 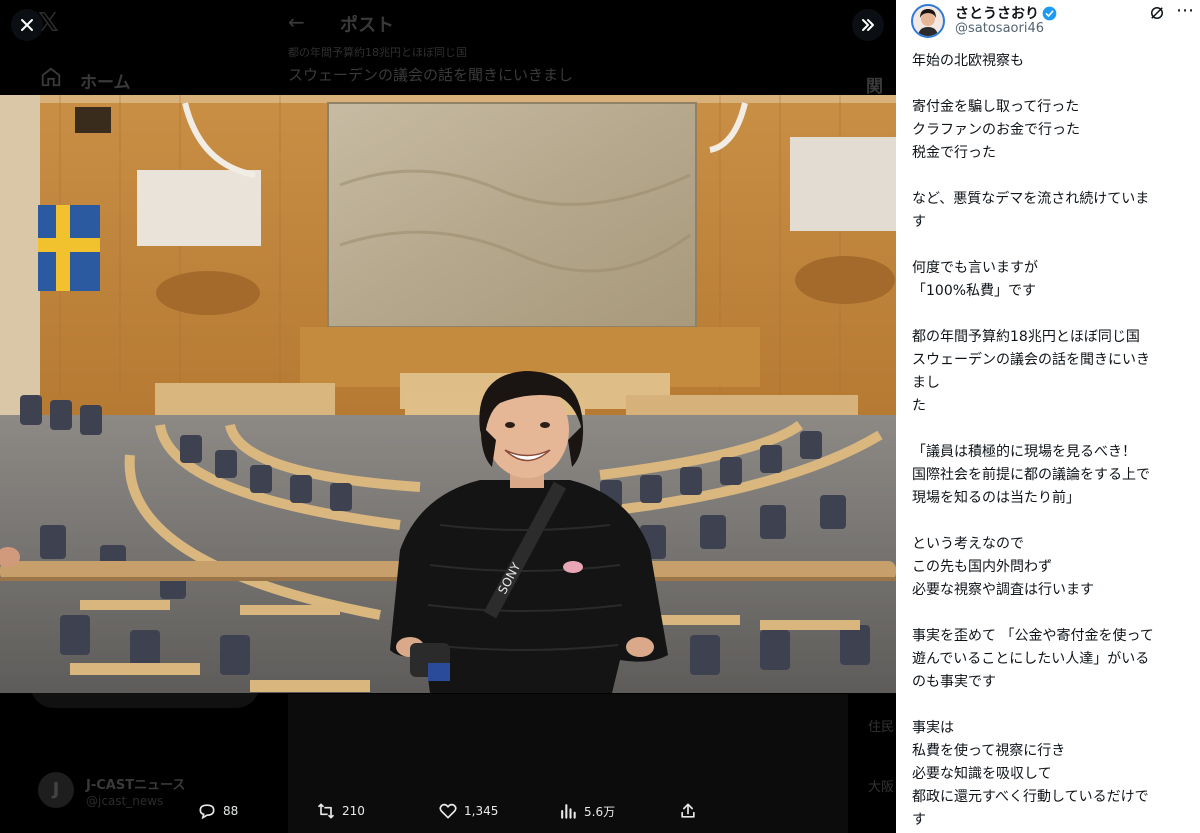 What do you see at coordinates (136, 785) in the screenshot?
I see `jcast-name: J-CASTニュース` at bounding box center [136, 785].